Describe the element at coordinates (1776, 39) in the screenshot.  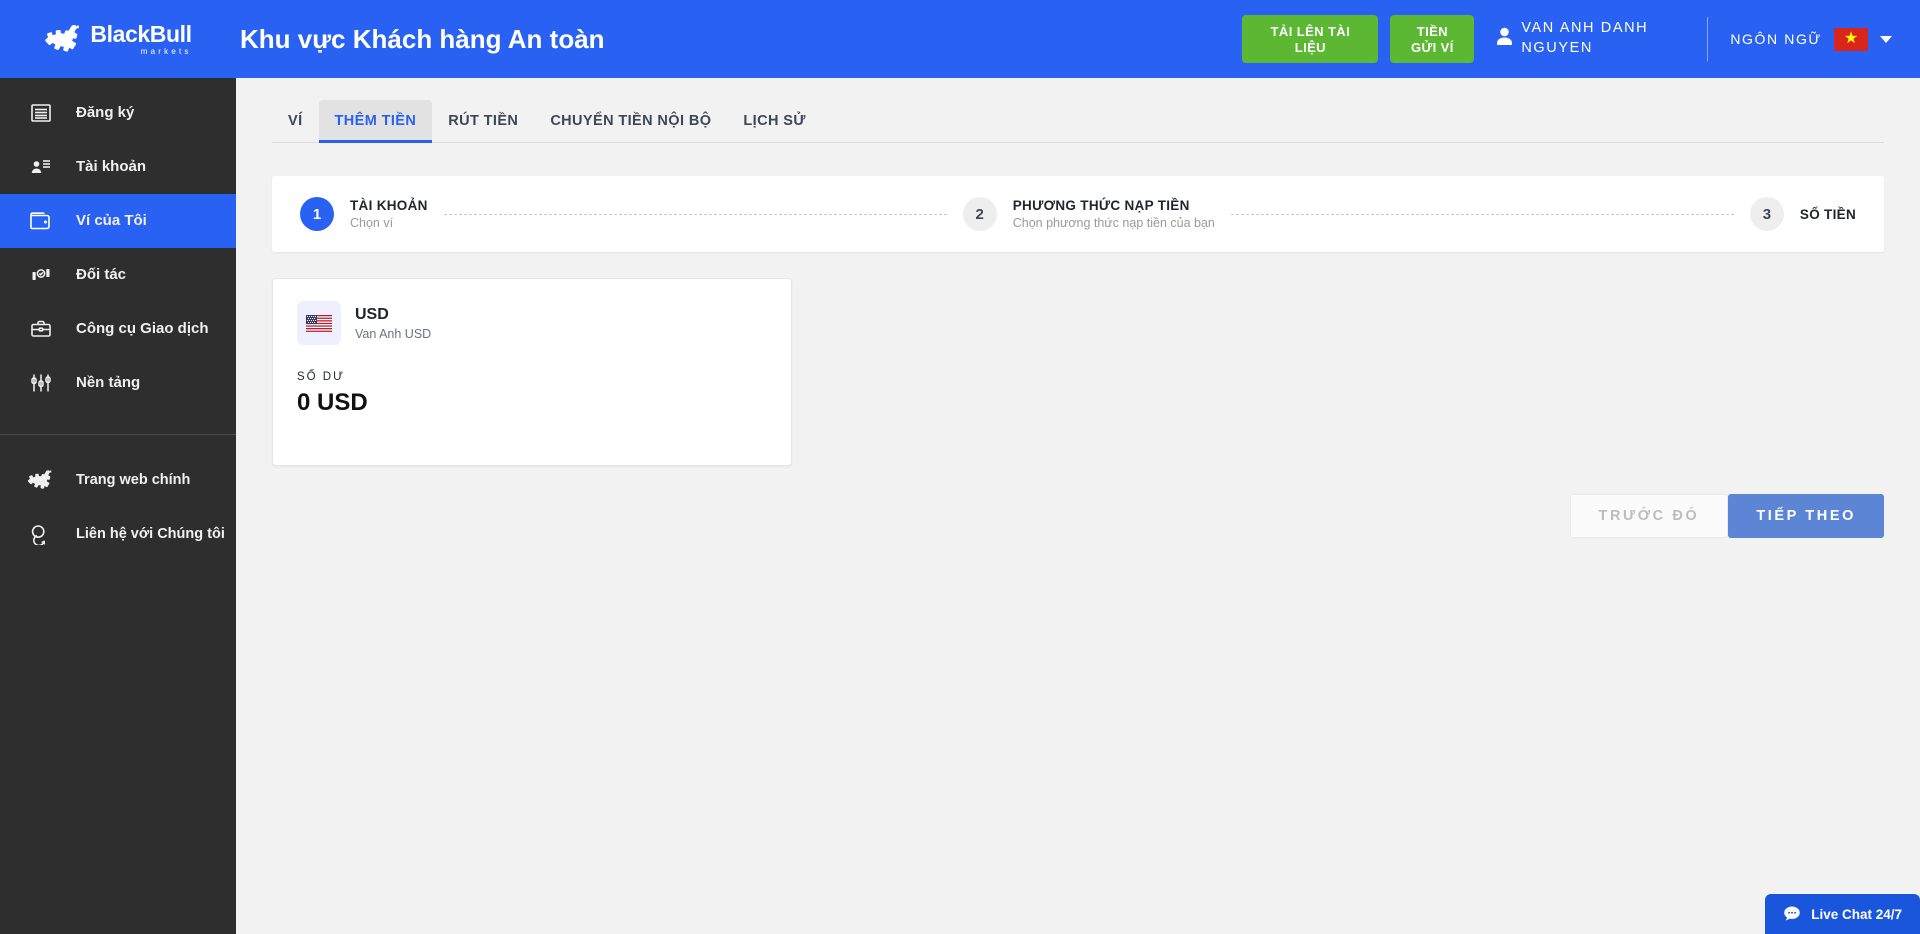
I see `language-label: NGÔN NGỮ` at that location.